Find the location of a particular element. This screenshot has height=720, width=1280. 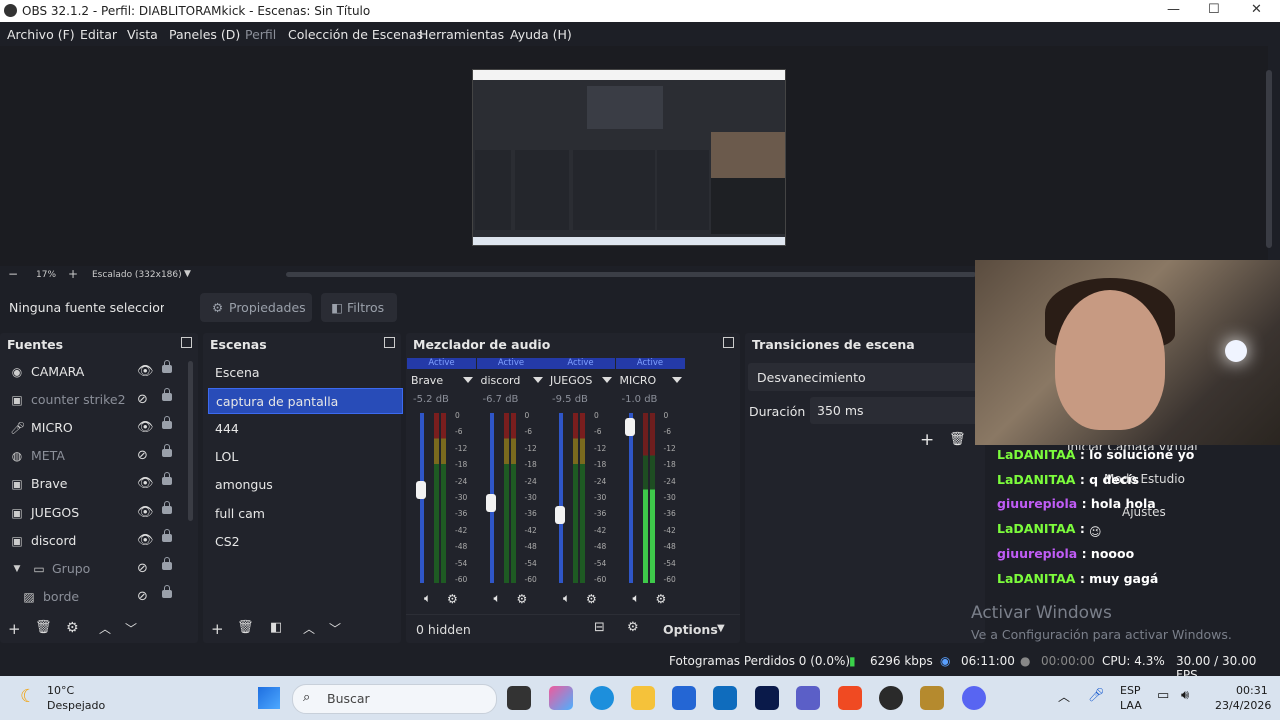

app-icon is located at coordinates (932, 698).